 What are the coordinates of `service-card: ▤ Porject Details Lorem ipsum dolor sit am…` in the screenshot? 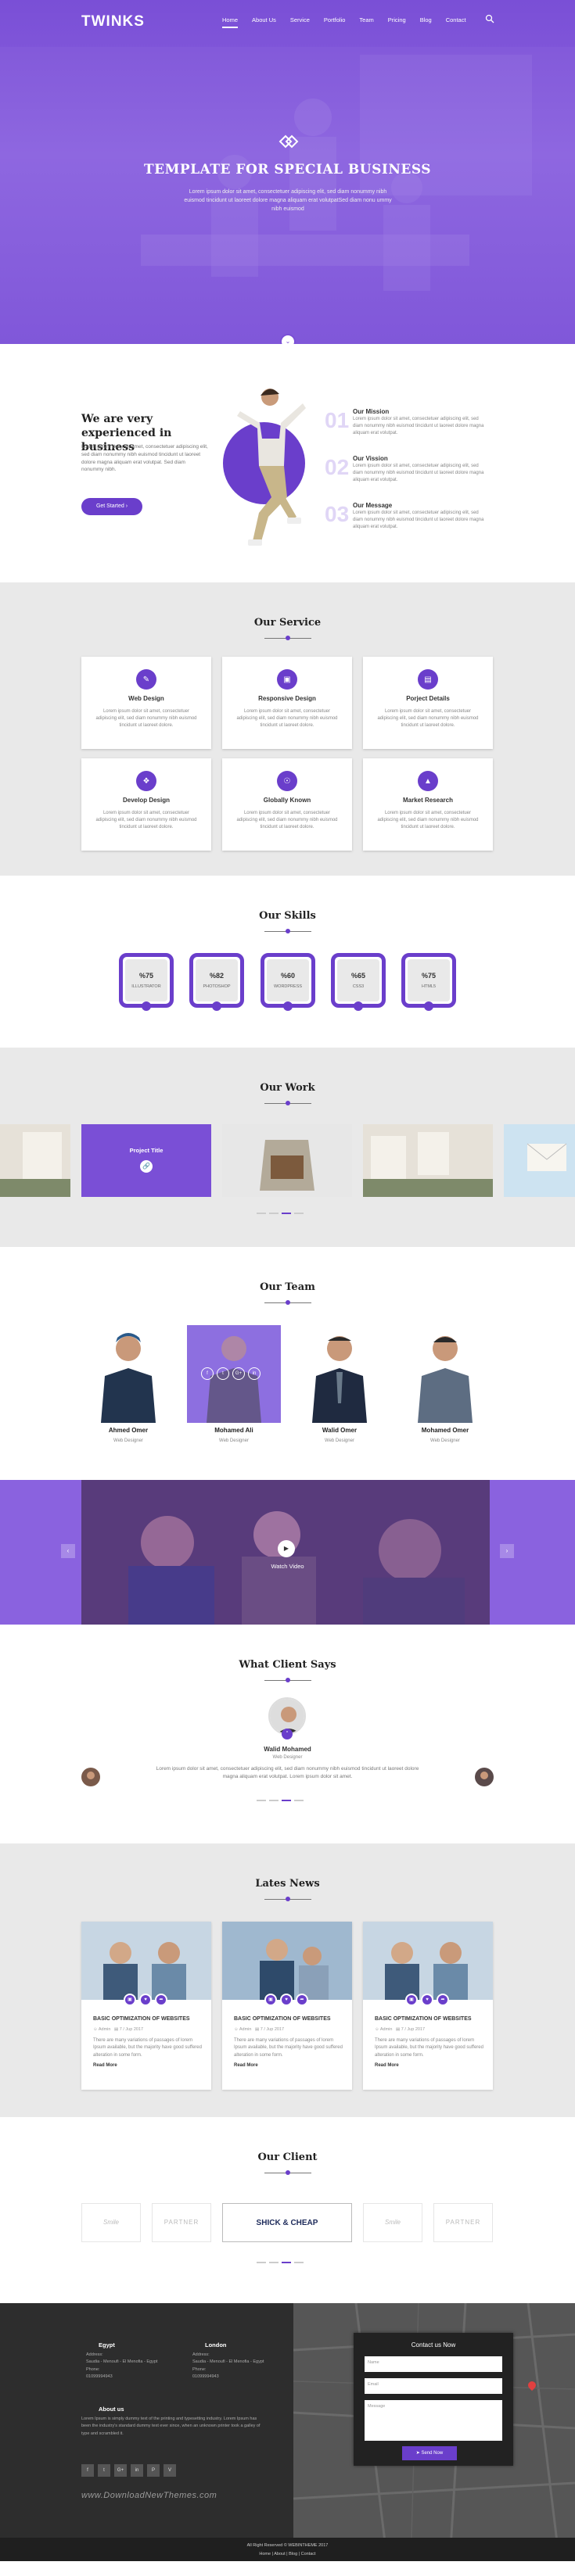 It's located at (428, 703).